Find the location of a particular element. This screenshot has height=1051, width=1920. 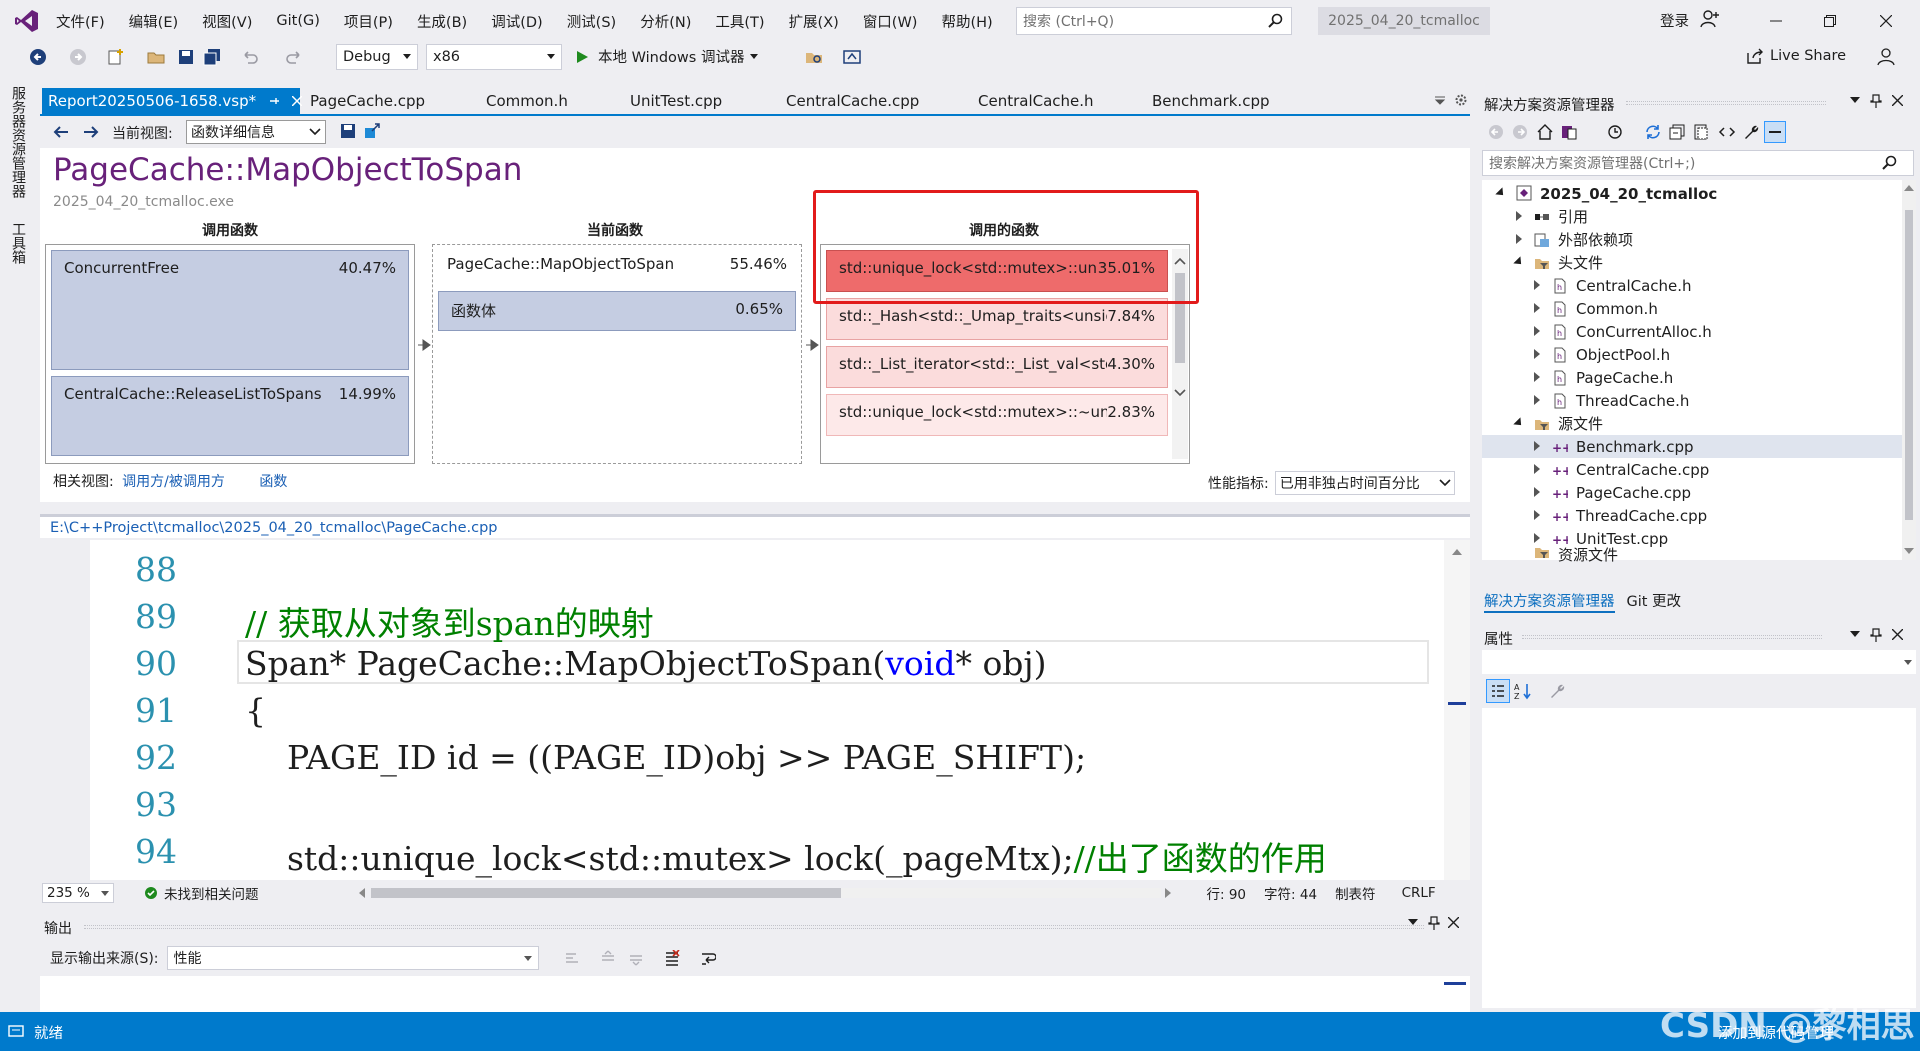

word-wrap-icon is located at coordinates (708, 958).